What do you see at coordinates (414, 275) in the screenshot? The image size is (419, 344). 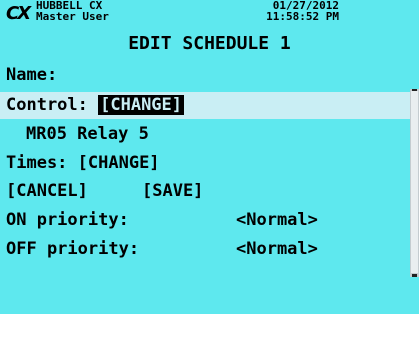 I see `scroll-down-arrow-icon` at bounding box center [414, 275].